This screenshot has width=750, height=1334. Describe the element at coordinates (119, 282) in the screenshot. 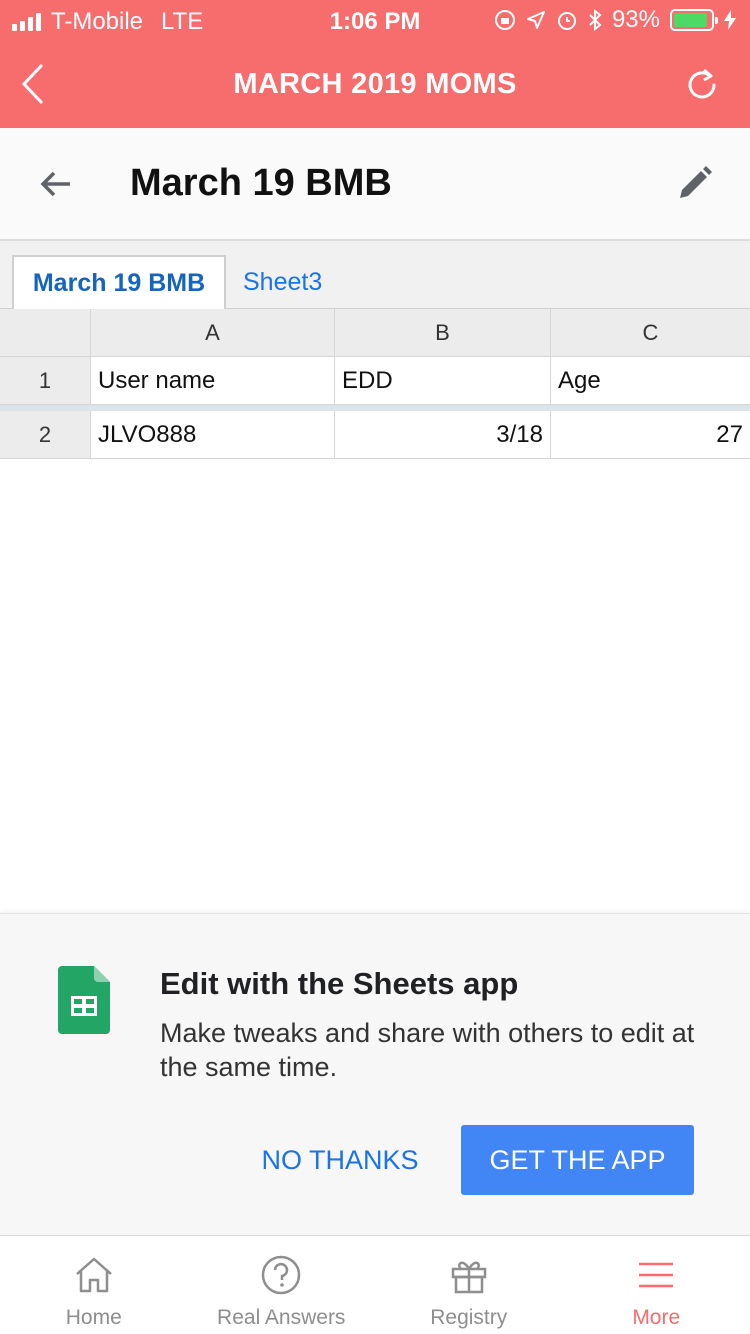

I see `tab-march-19-bmb: March 19 BMB` at that location.